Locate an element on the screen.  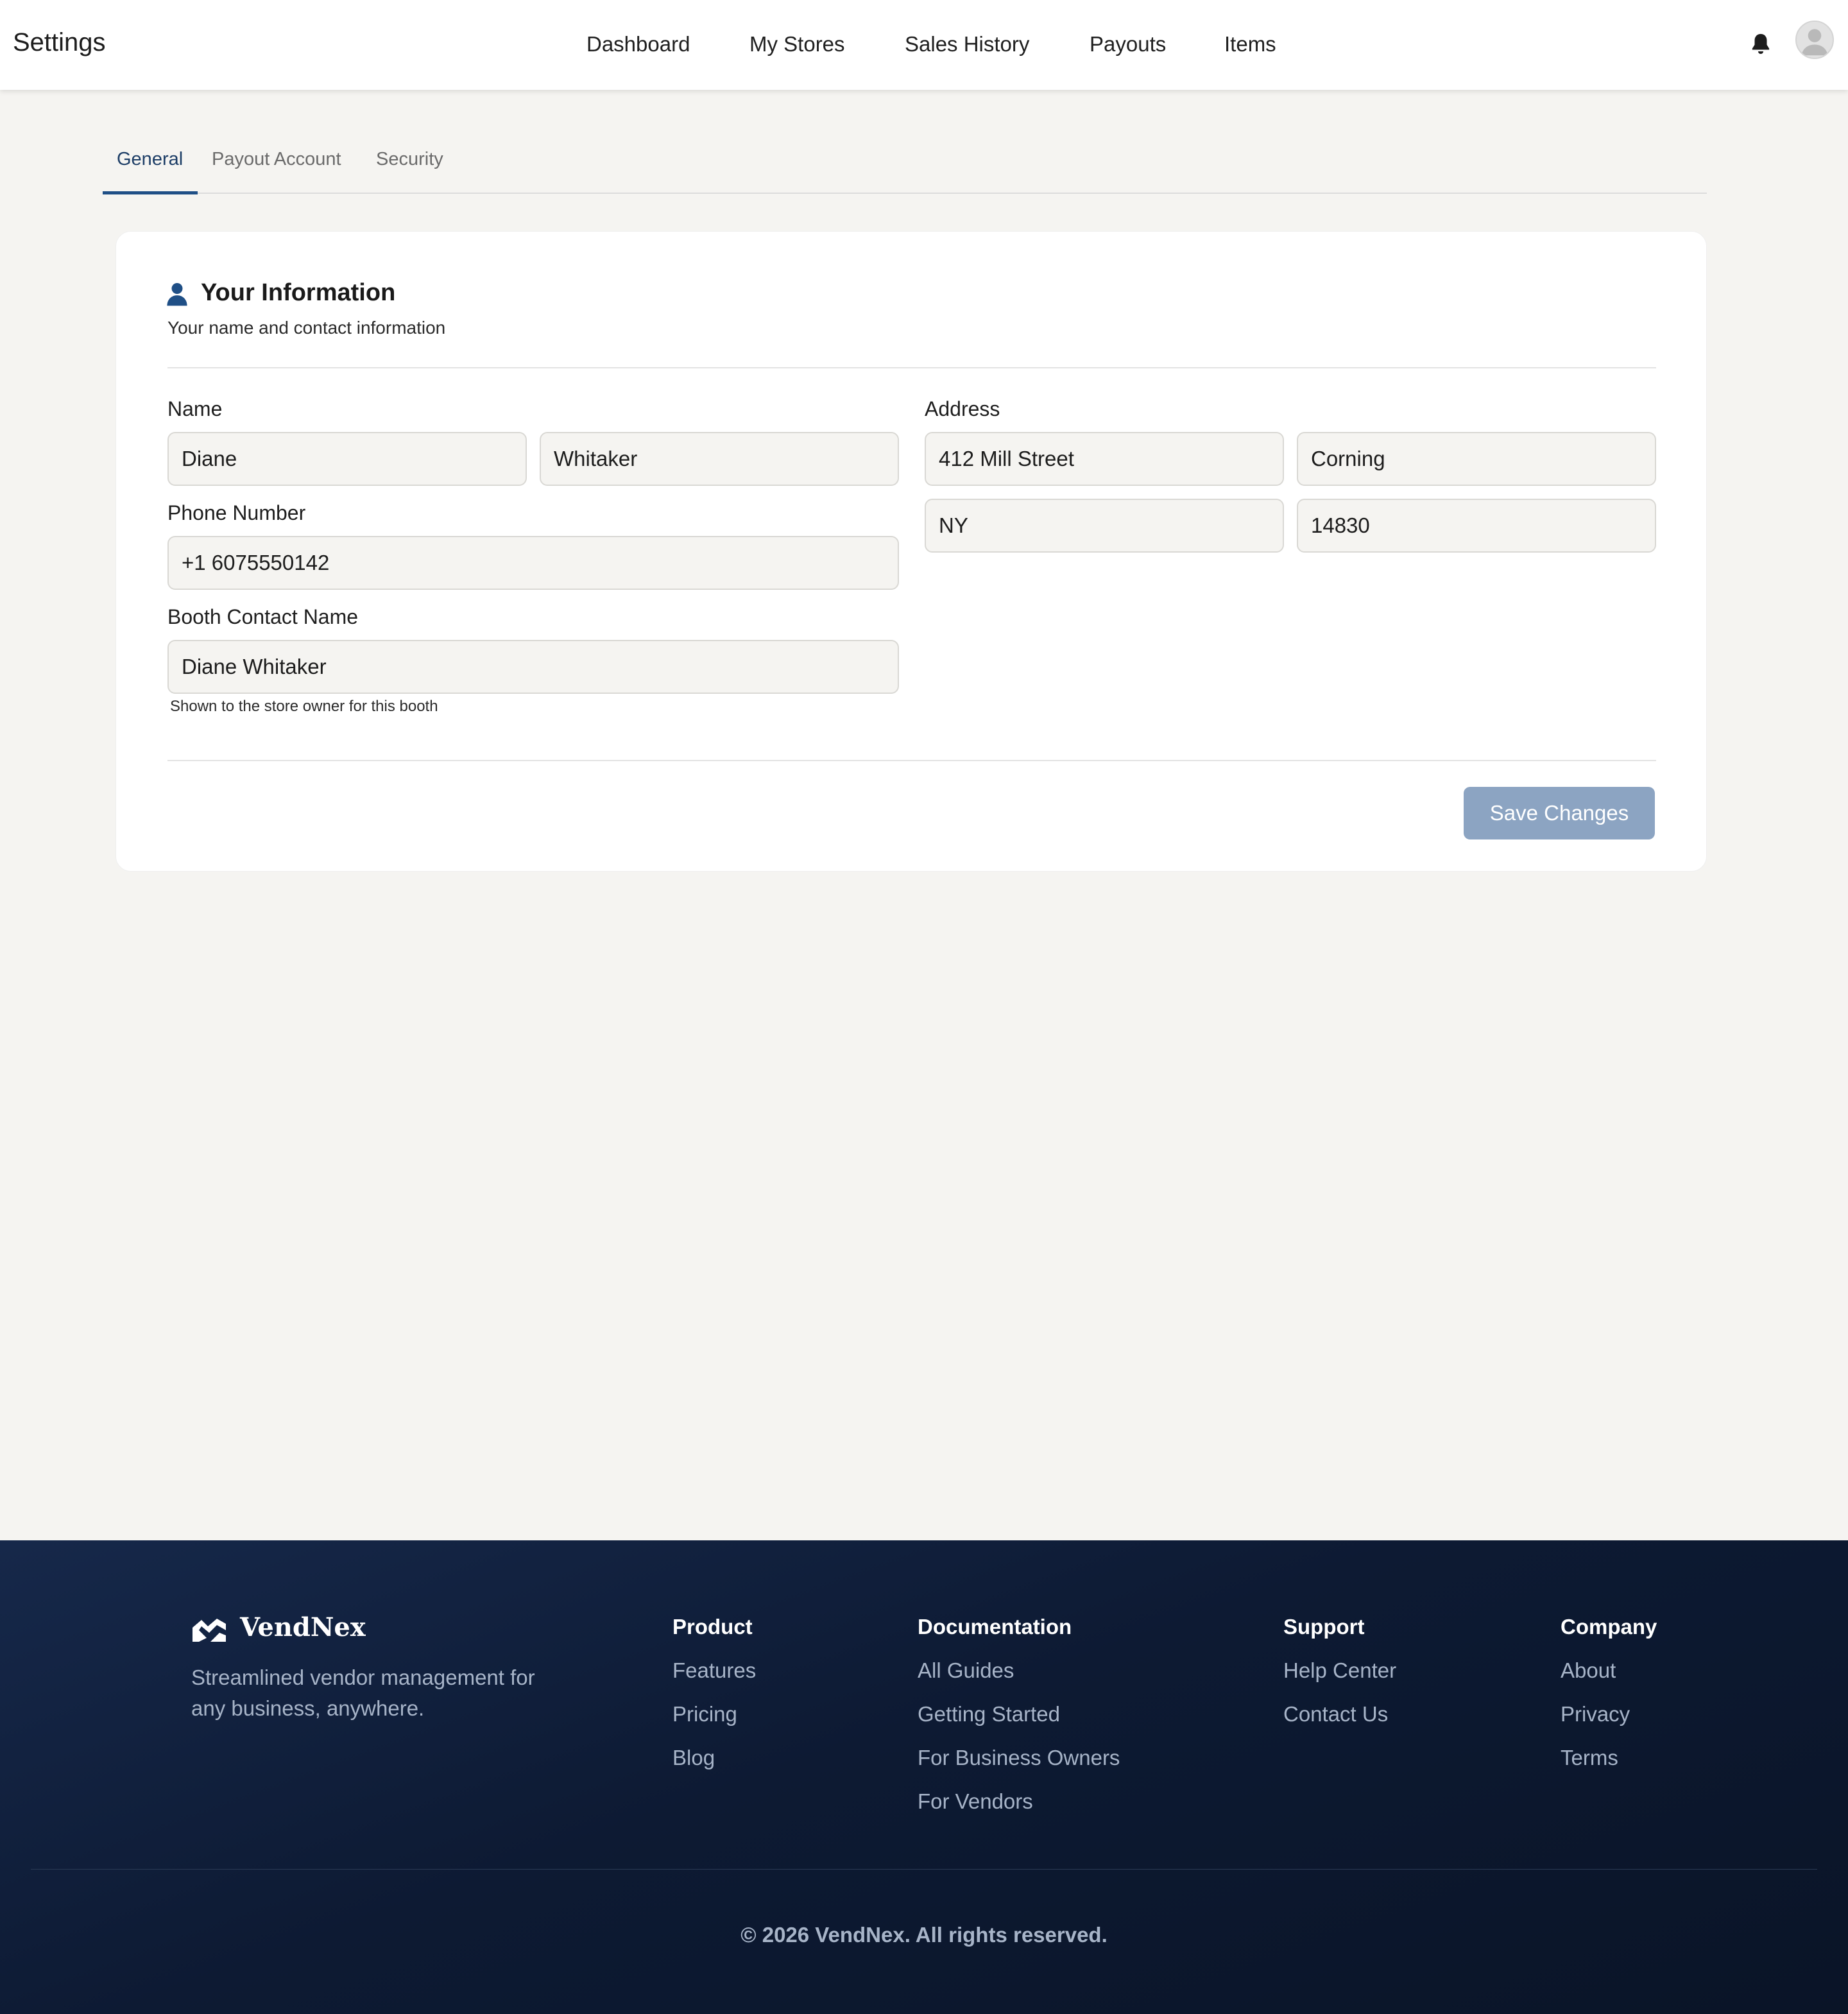
state-input is located at coordinates (1105, 526).